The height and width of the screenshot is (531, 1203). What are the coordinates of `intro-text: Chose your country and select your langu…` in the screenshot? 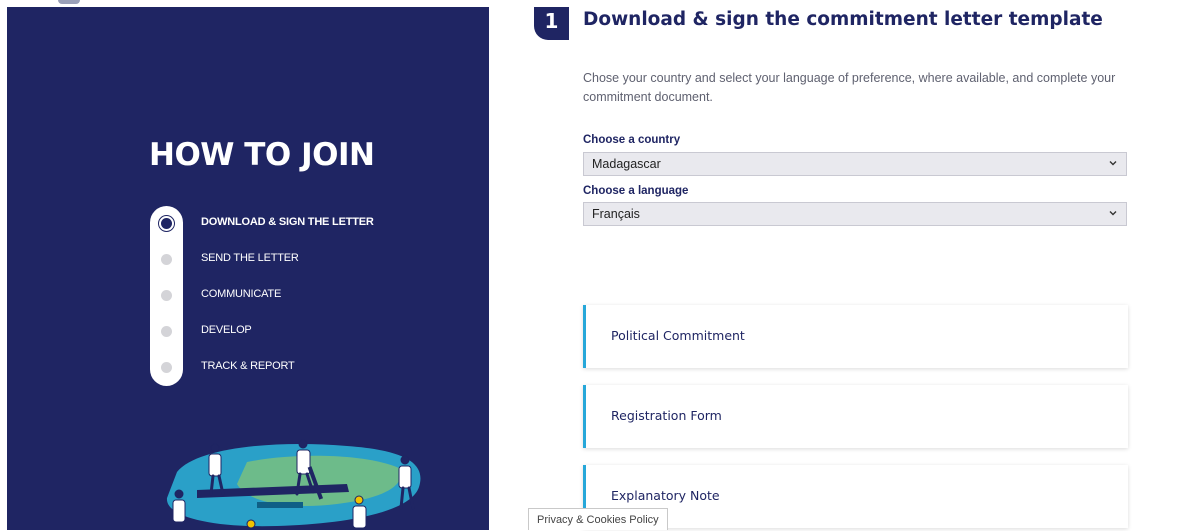 It's located at (849, 87).